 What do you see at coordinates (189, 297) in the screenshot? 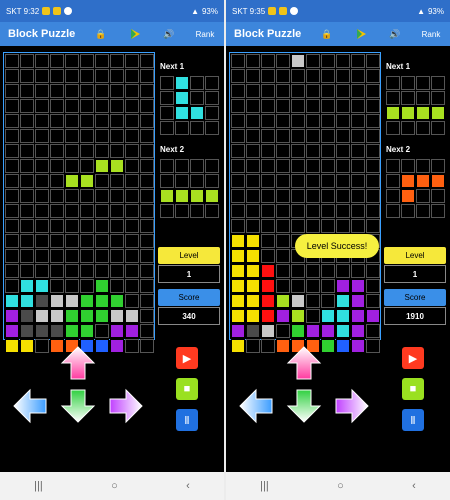
I see `score-label: Score` at bounding box center [189, 297].